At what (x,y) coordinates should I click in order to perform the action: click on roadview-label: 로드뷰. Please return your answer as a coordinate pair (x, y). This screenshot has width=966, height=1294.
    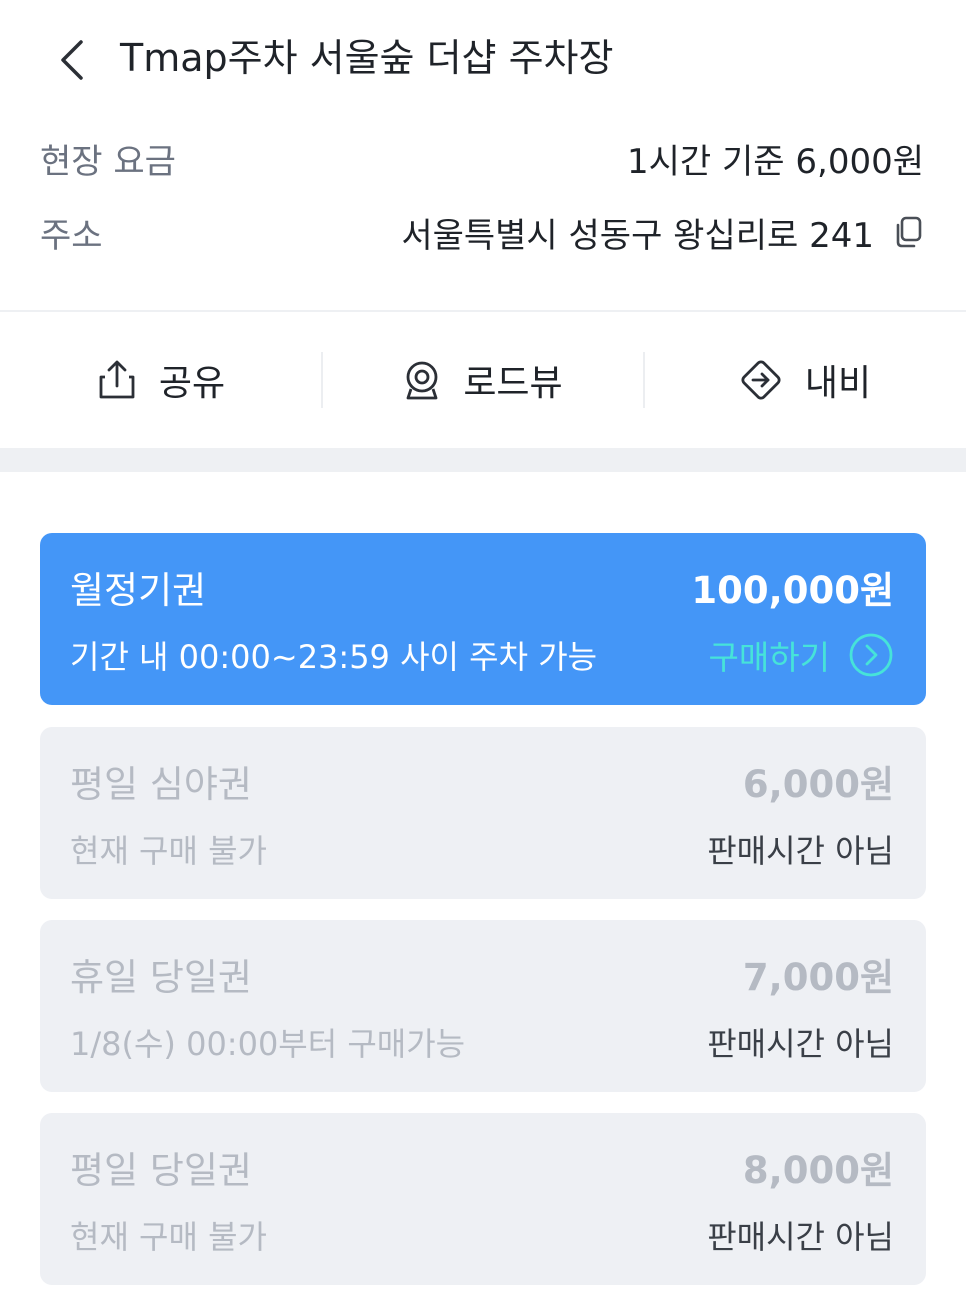
    Looking at the image, I should click on (513, 383).